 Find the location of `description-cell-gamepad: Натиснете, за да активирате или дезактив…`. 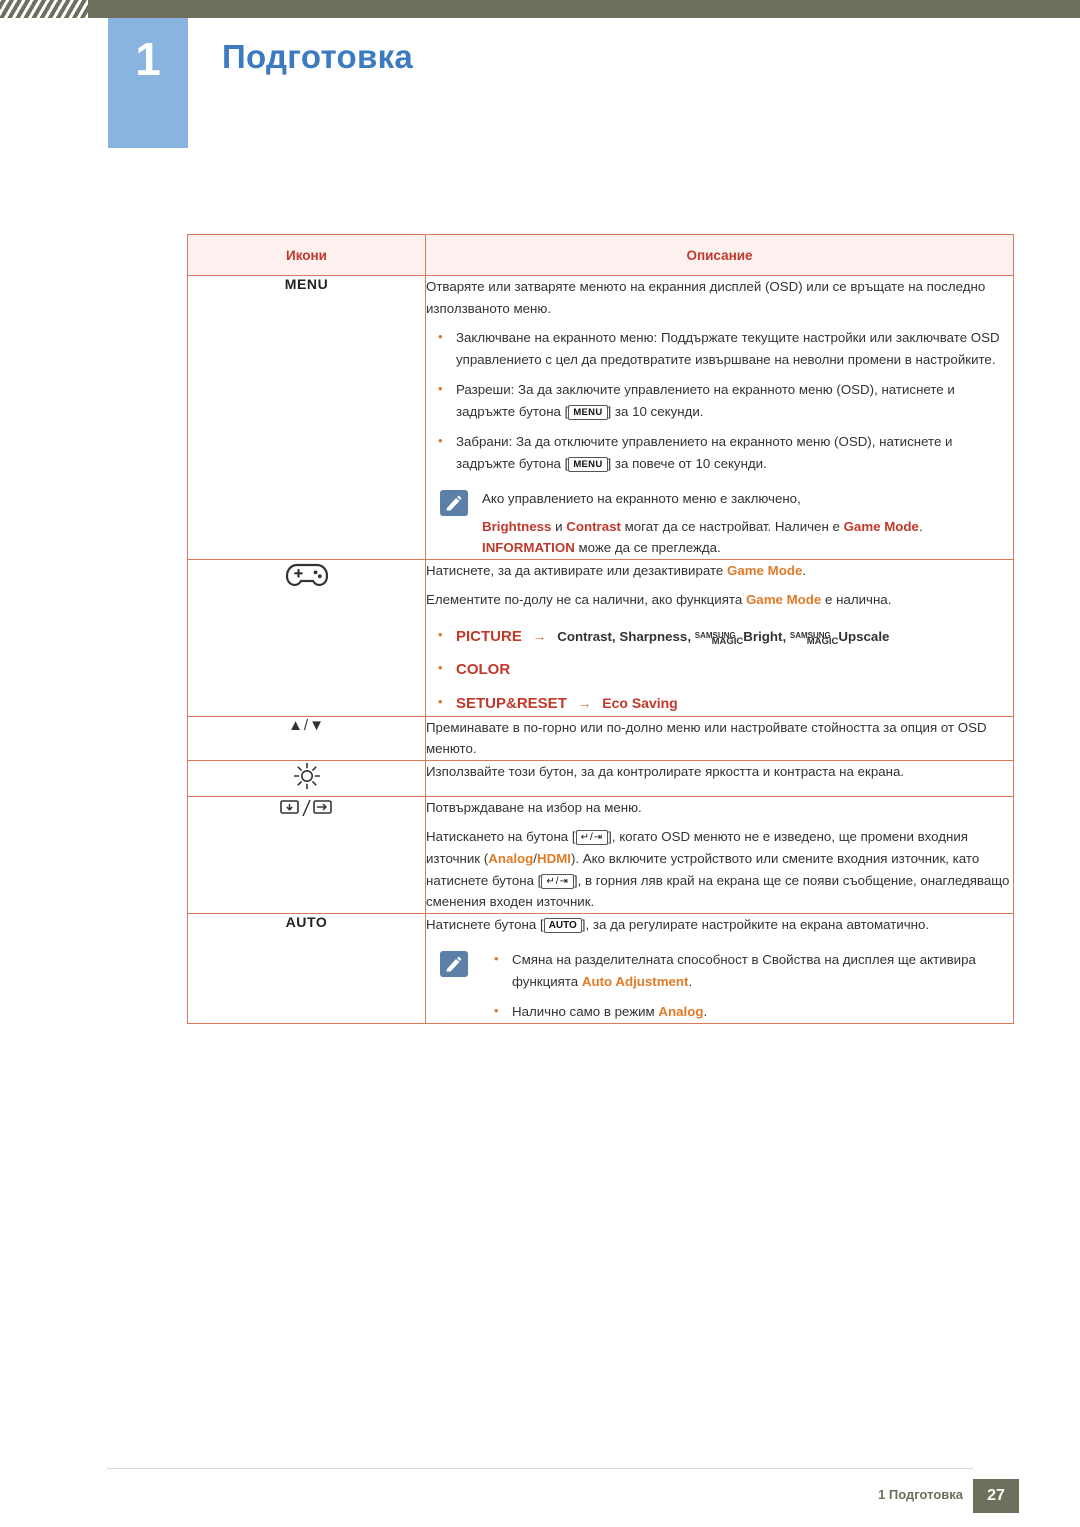

description-cell-gamepad: Натиснете, за да активирате или дезактив… is located at coordinates (719, 637).